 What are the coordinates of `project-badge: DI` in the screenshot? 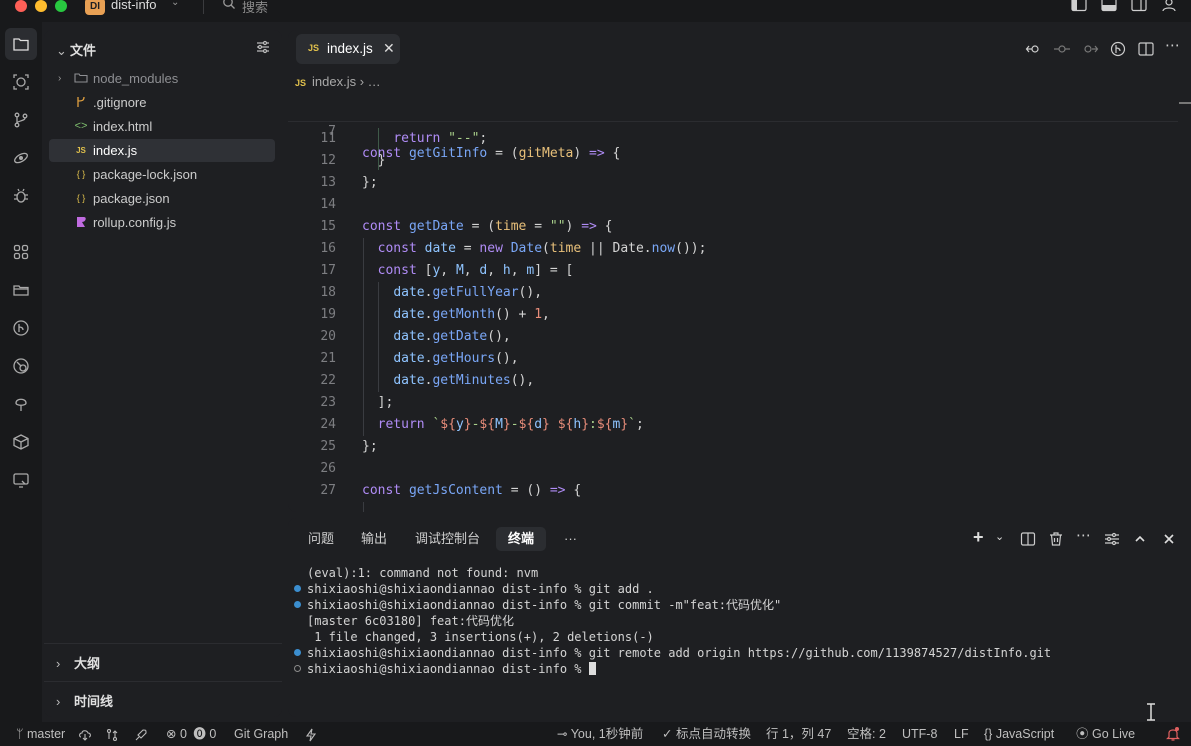 It's located at (95, 7).